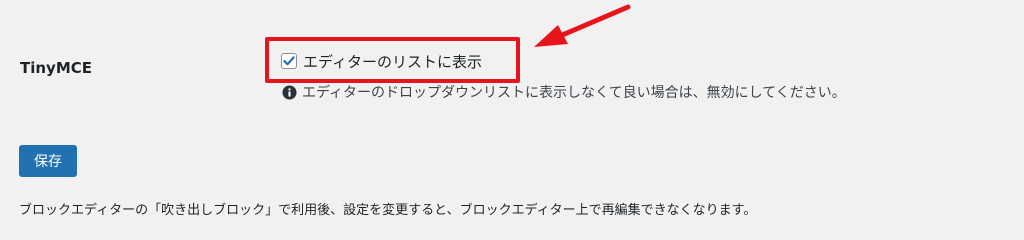  What do you see at coordinates (582, 25) in the screenshot?
I see `annotation-arrow-icon` at bounding box center [582, 25].